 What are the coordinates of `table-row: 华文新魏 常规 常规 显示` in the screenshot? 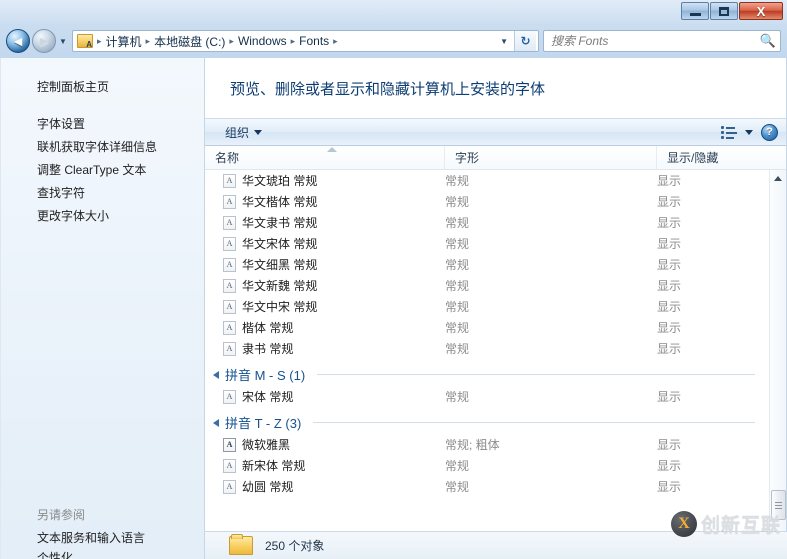 It's located at (487, 285).